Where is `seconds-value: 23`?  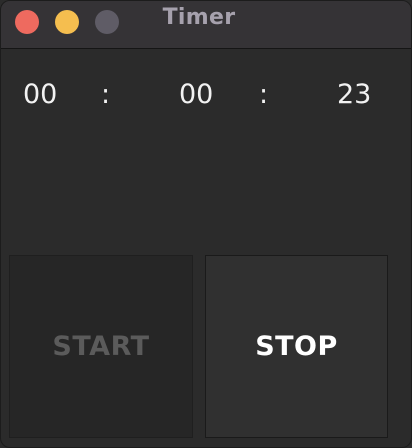 seconds-value: 23 is located at coordinates (354, 94).